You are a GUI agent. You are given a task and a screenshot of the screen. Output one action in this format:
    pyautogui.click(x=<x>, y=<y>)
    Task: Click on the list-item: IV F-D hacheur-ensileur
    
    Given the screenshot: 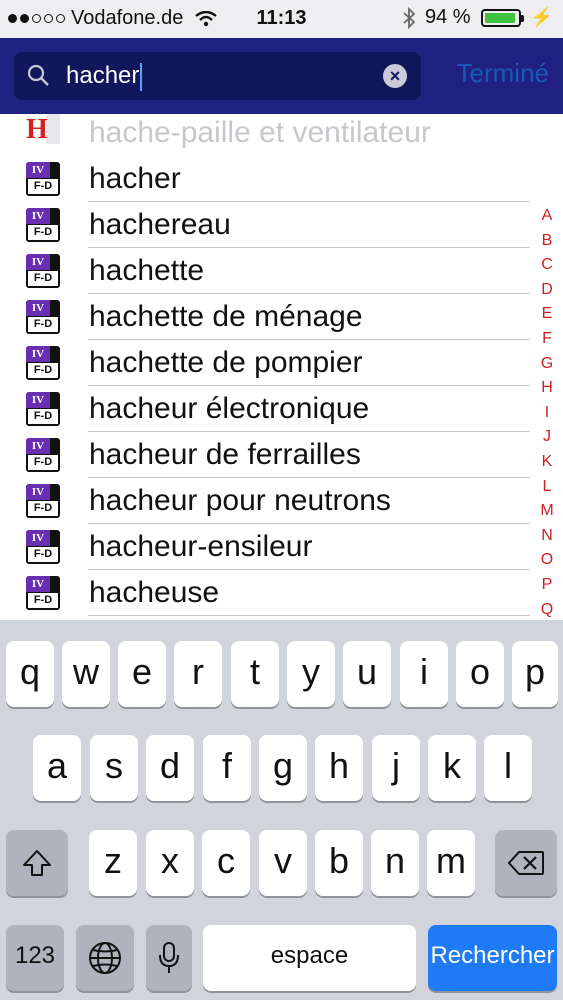 What is the action you would take?
    pyautogui.click(x=265, y=547)
    